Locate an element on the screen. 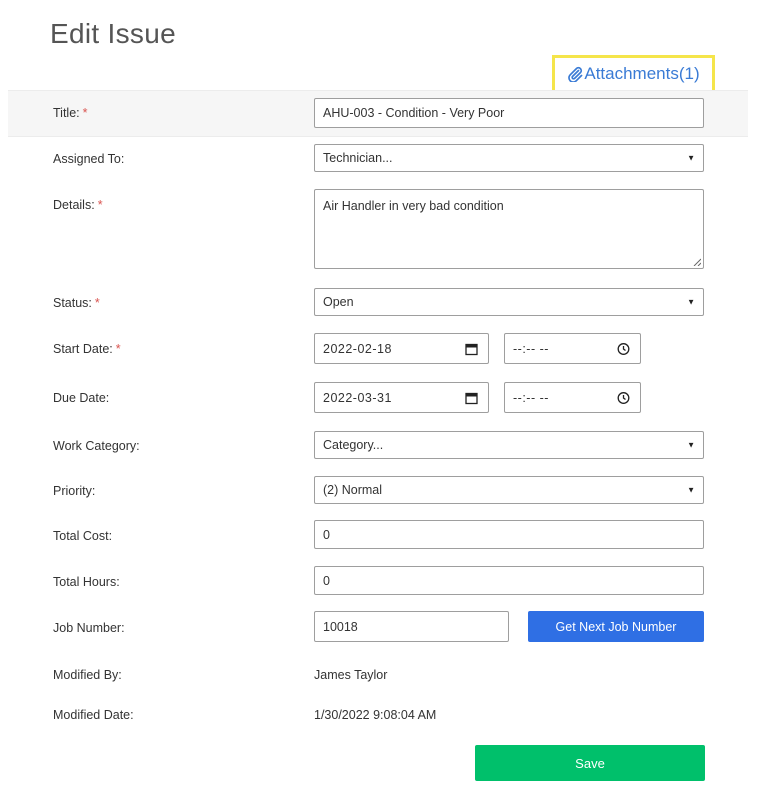 The height and width of the screenshot is (790, 758). job-number-label: Job Number: is located at coordinates (89, 628).